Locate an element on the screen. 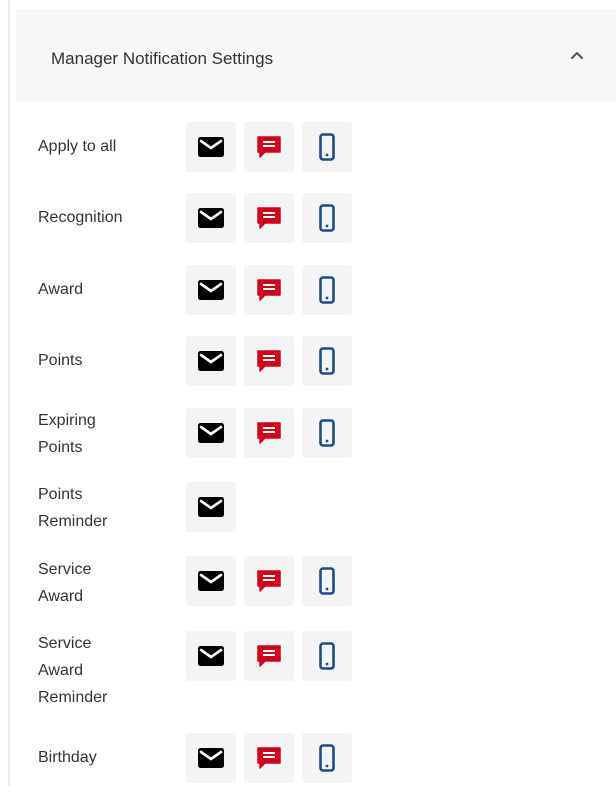 The image size is (616, 793). notification-row: Points is located at coordinates (203, 366).